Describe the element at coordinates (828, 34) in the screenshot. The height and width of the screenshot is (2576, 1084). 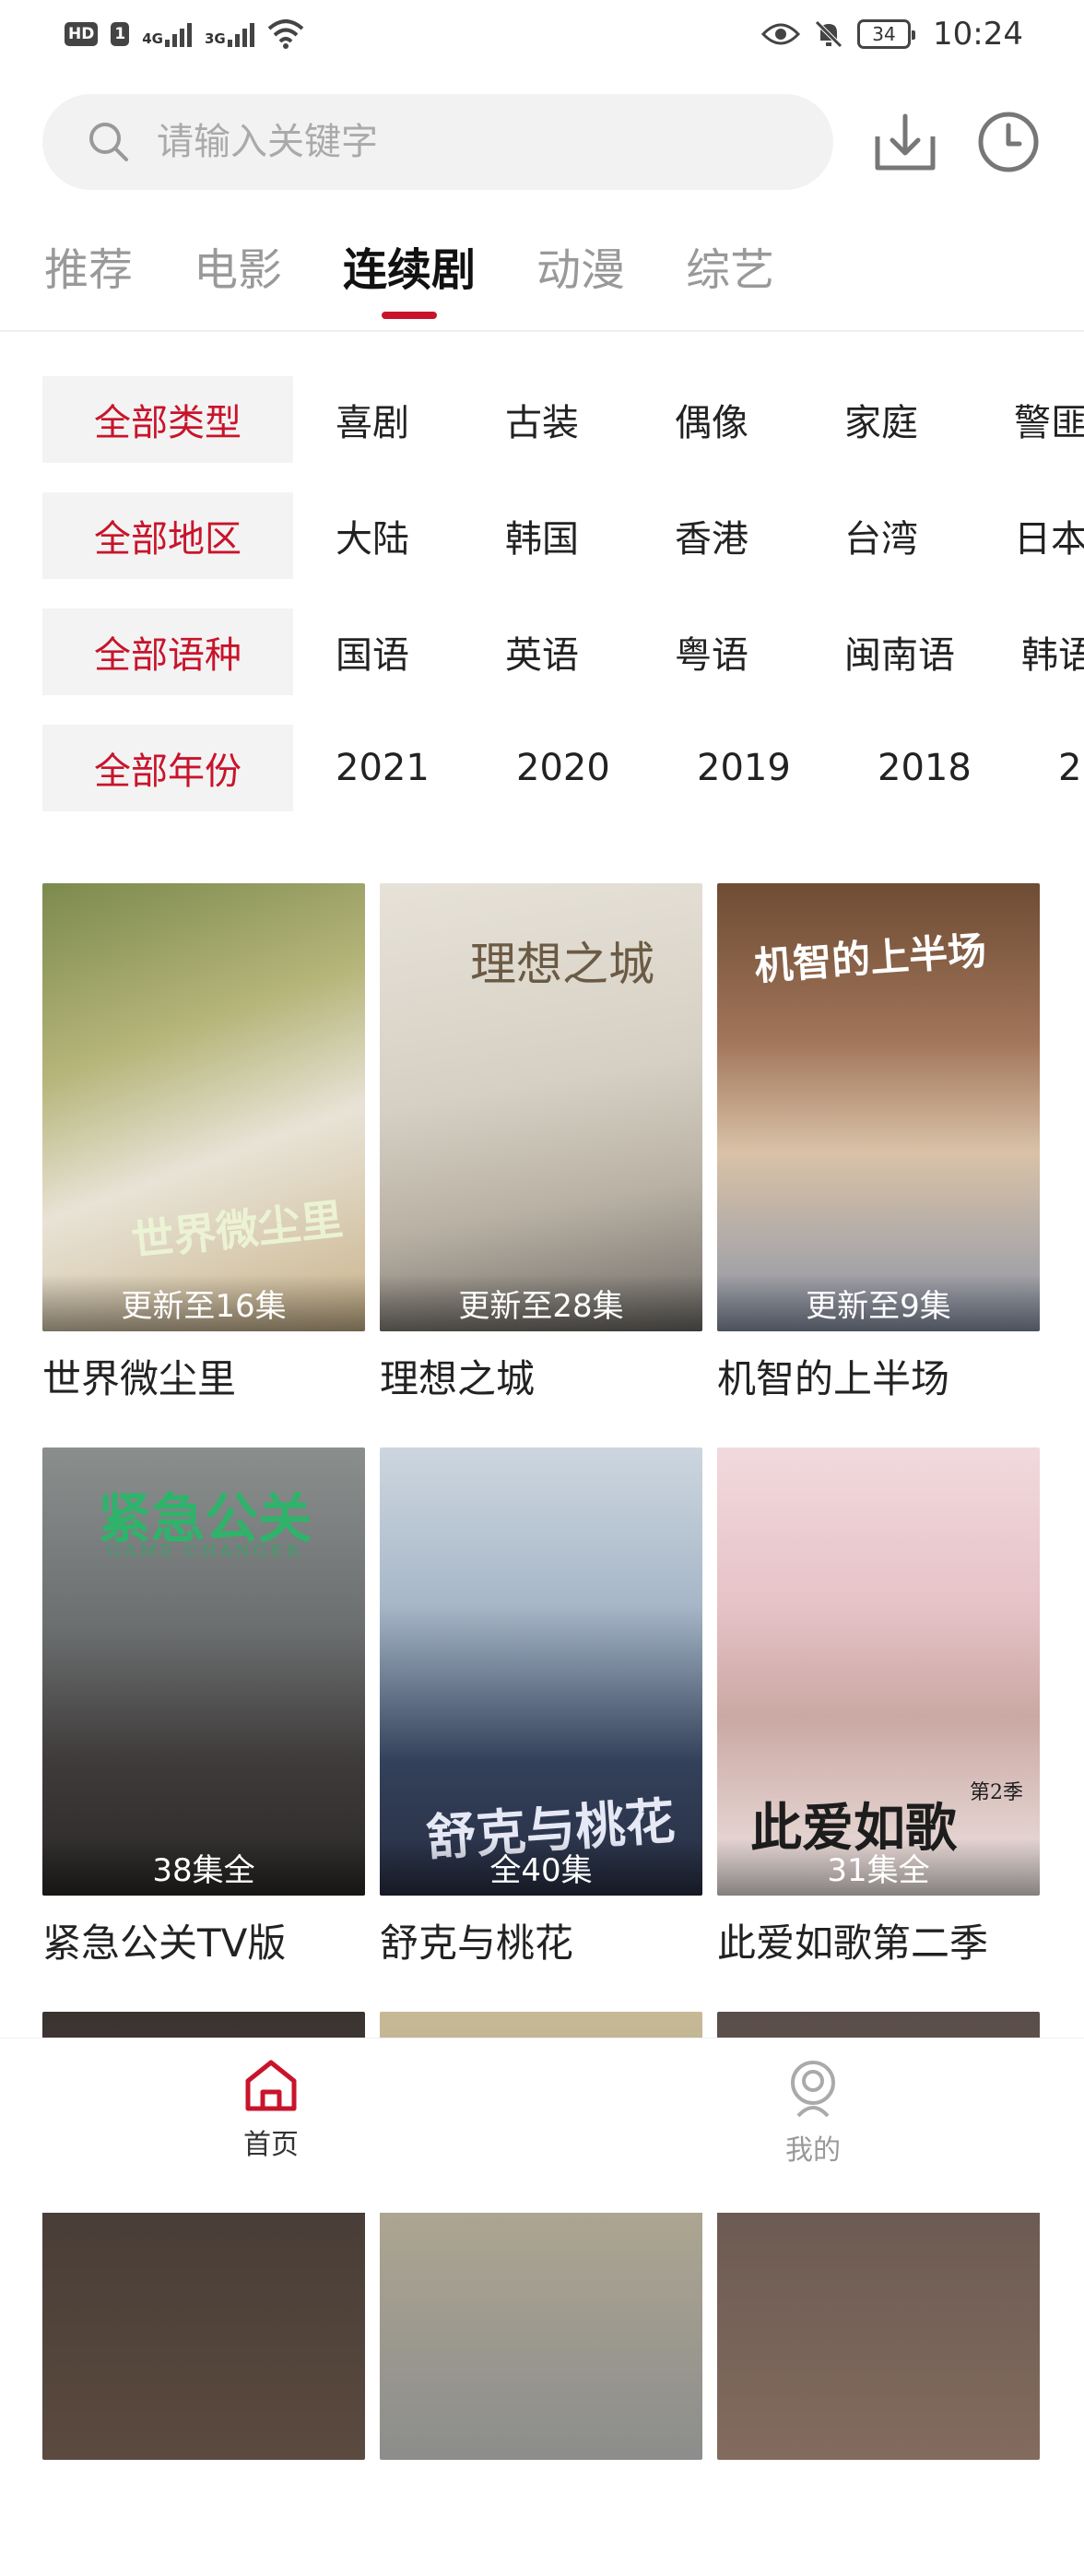
I see `mute-bell-icon` at that location.